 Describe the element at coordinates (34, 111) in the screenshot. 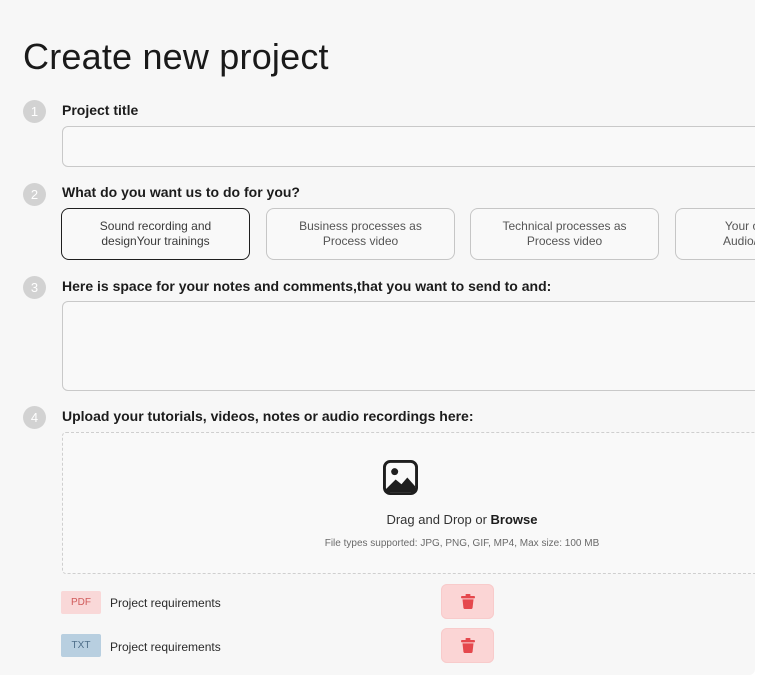

I see `step-1-number: 1` at that location.